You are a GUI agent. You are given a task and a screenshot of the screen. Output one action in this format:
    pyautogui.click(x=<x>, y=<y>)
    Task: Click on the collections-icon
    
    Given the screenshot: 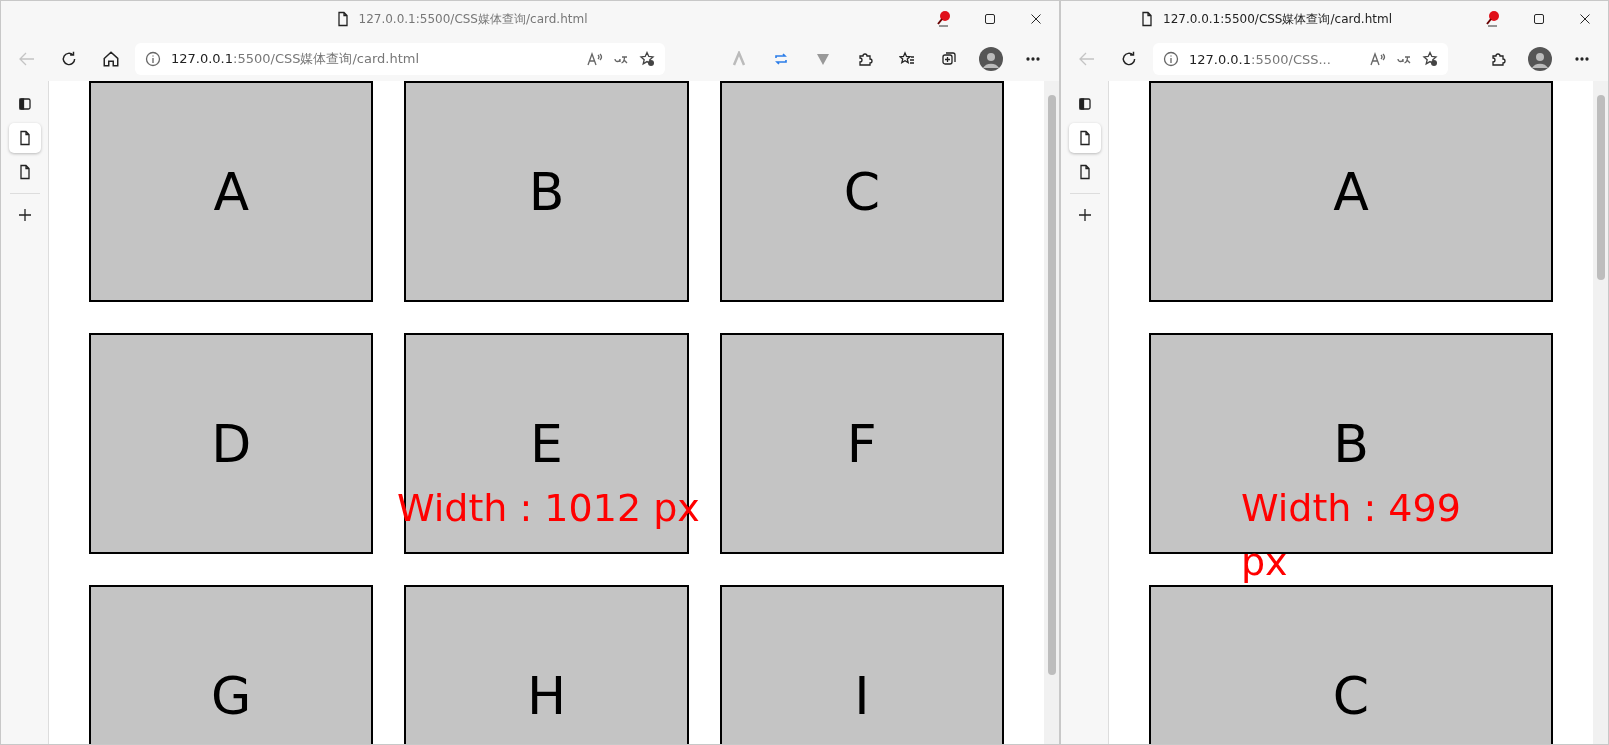 What is the action you would take?
    pyautogui.click(x=949, y=59)
    